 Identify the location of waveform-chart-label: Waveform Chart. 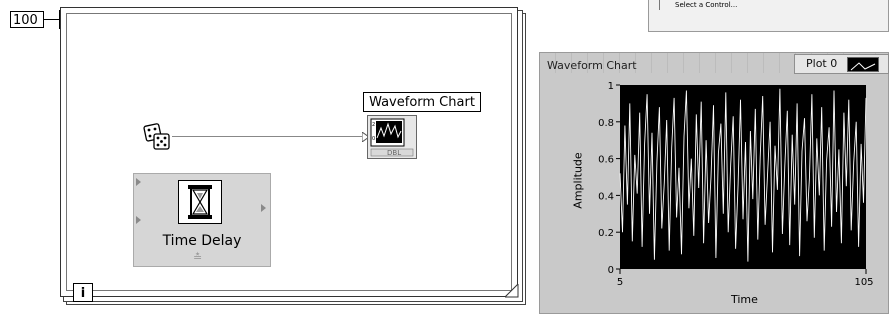
(422, 102).